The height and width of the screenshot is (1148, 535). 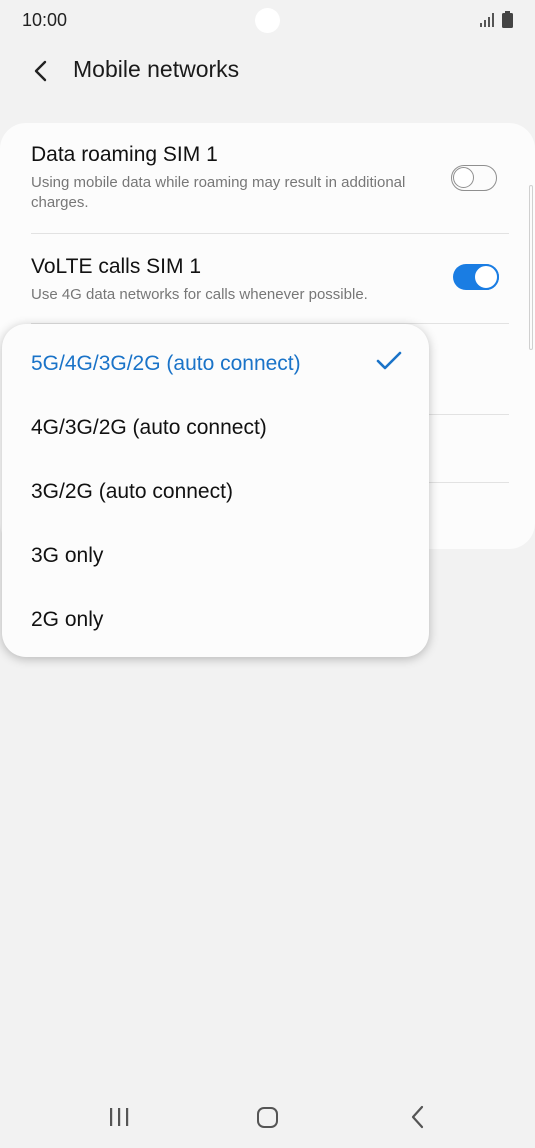 What do you see at coordinates (507, 19) in the screenshot?
I see `battery-icon` at bounding box center [507, 19].